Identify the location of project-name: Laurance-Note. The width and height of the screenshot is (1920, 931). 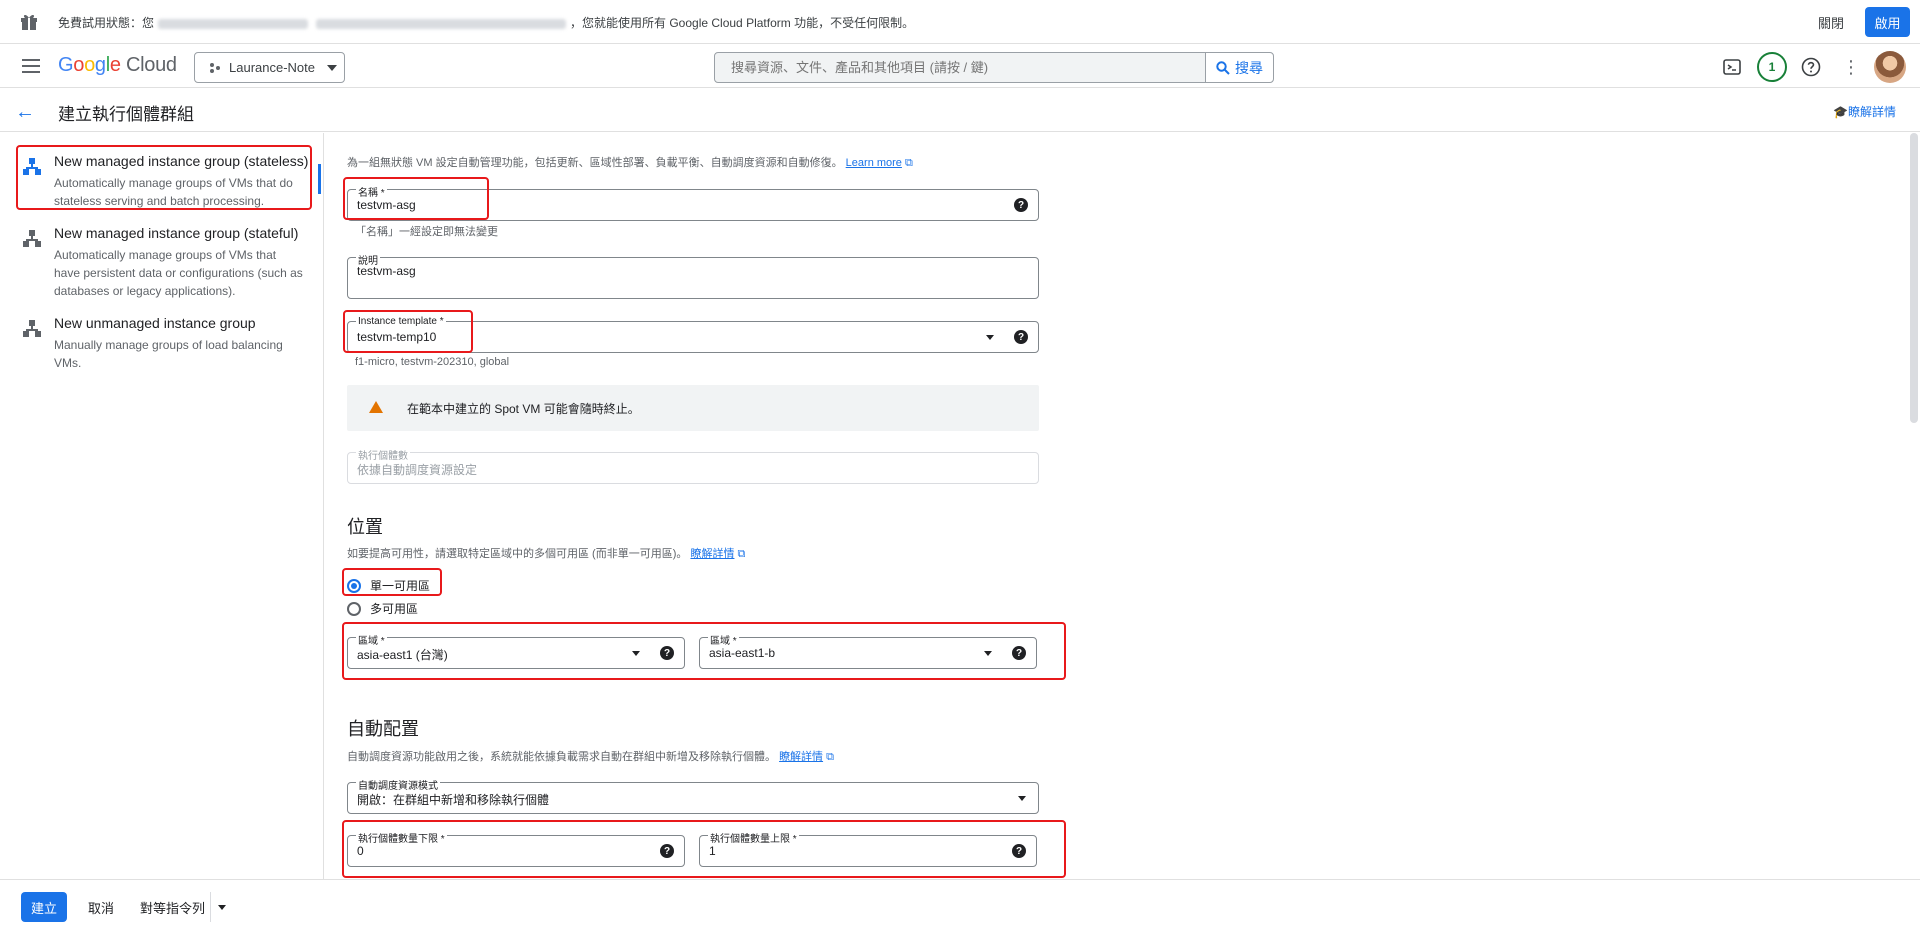
(272, 67).